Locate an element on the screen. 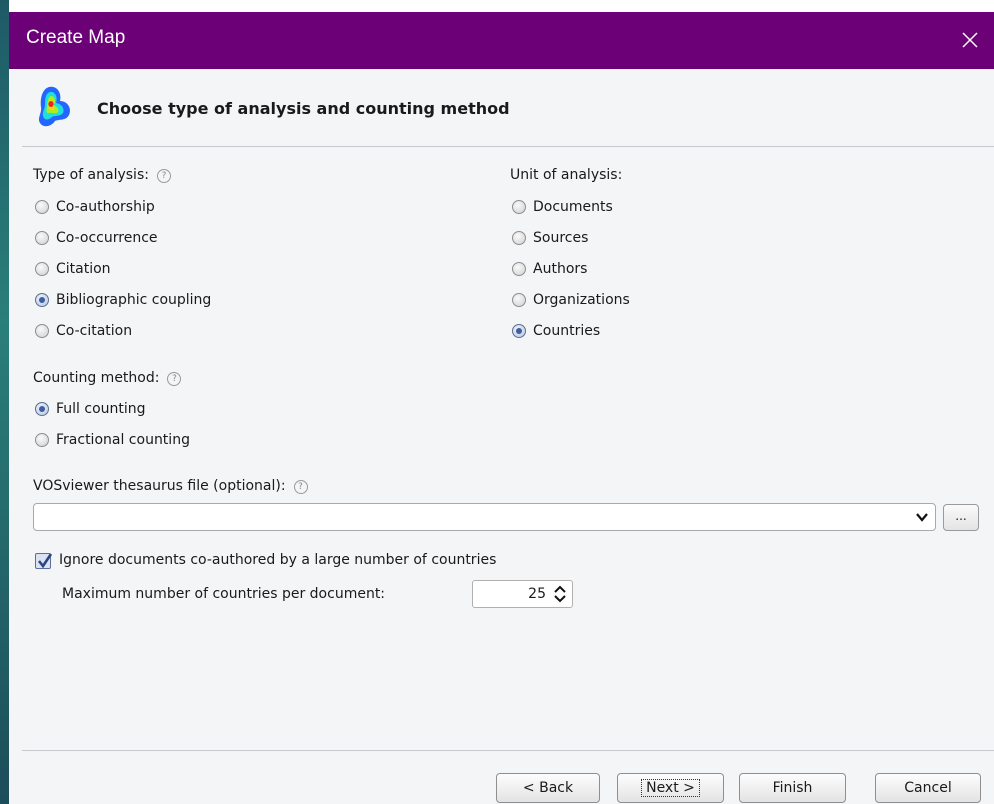 The height and width of the screenshot is (804, 994). radio-label: Co-citation is located at coordinates (94, 331).